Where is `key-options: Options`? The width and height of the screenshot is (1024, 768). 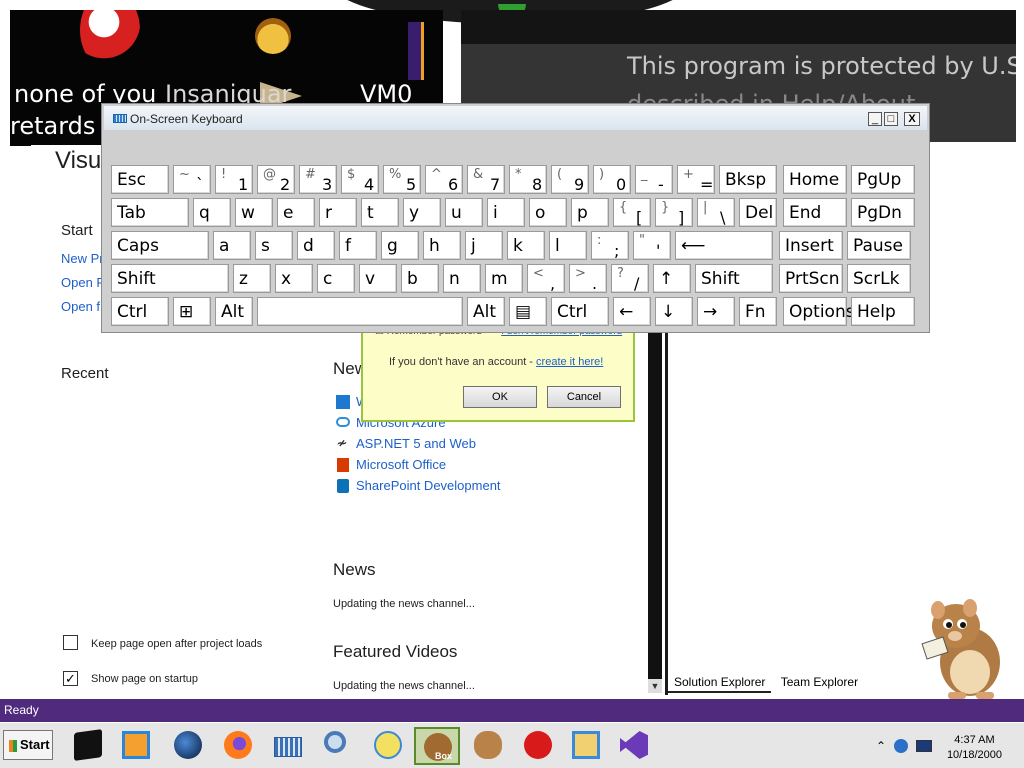 key-options: Options is located at coordinates (819, 311).